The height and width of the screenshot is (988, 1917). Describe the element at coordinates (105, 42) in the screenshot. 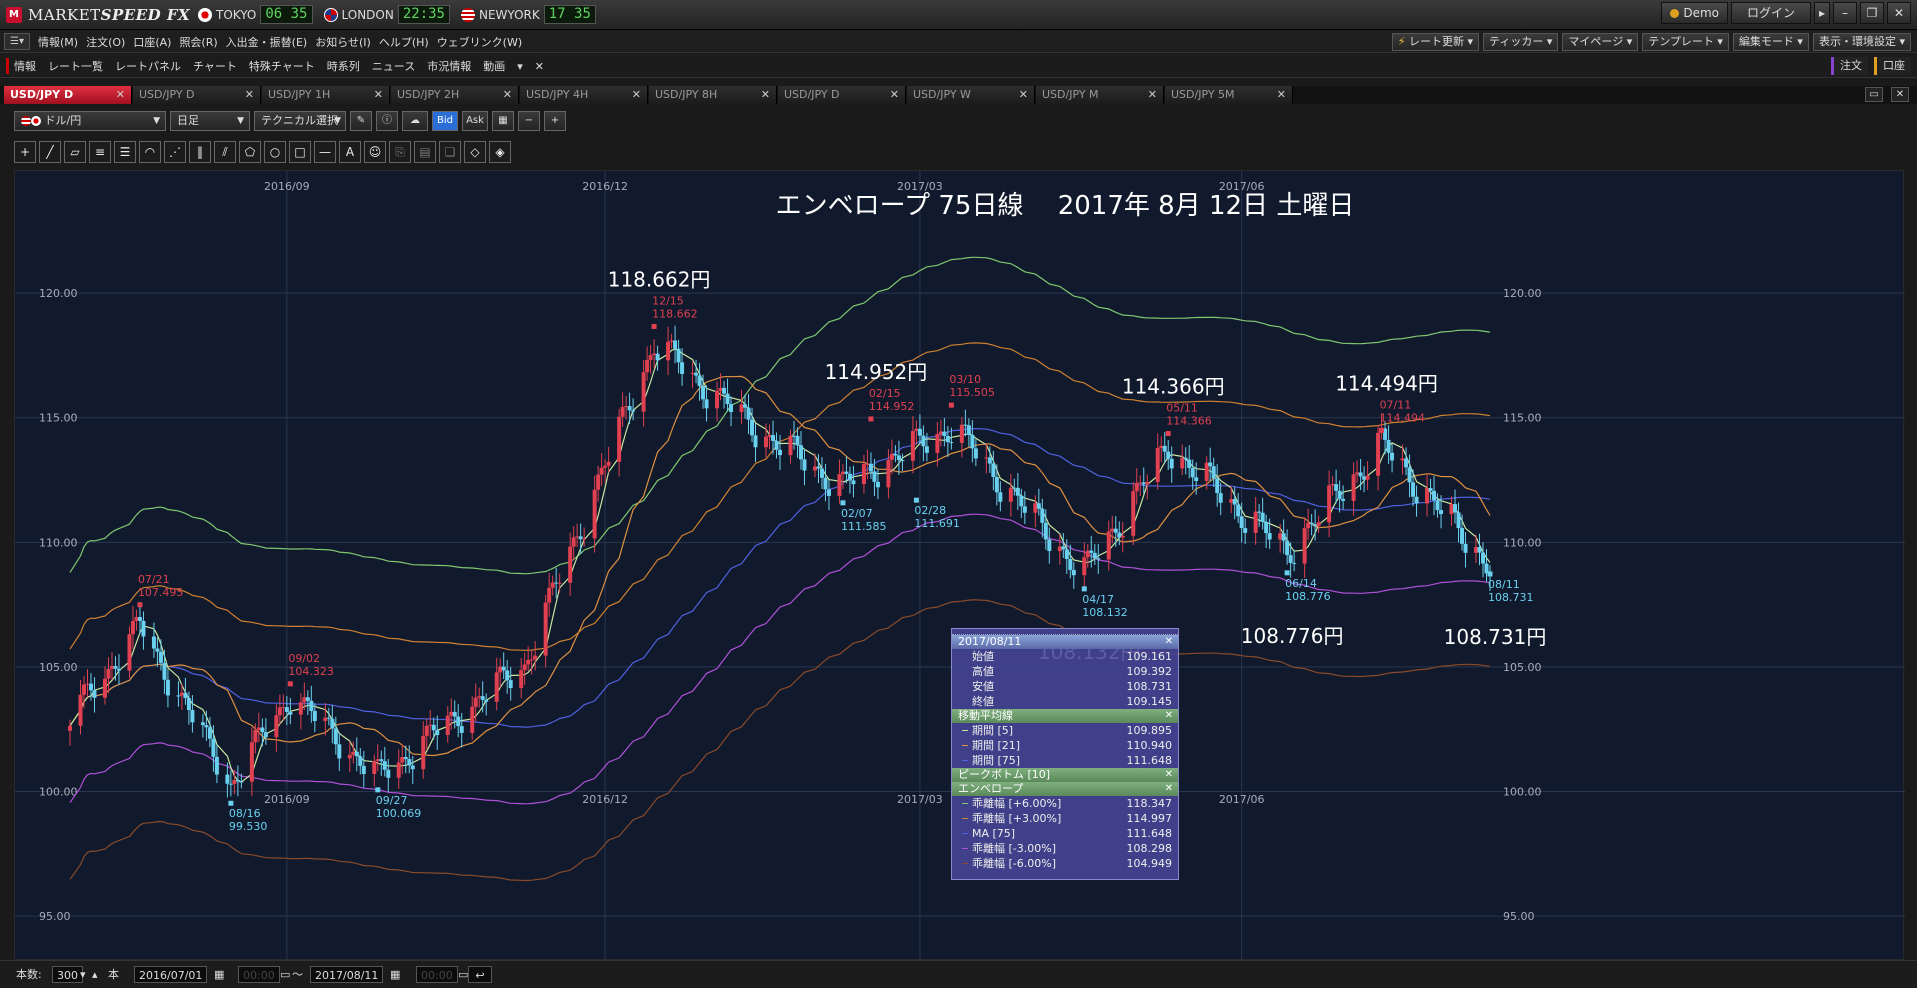

I see `menu-order: 注文(O)` at that location.